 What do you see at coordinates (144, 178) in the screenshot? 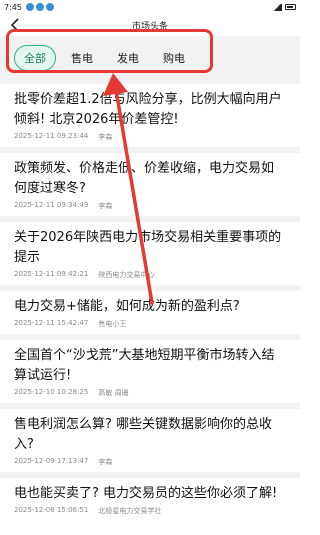
I see `article-title: 政策频发、价格走低、价差收缩，电力交易如何度过寒冬?` at bounding box center [144, 178].